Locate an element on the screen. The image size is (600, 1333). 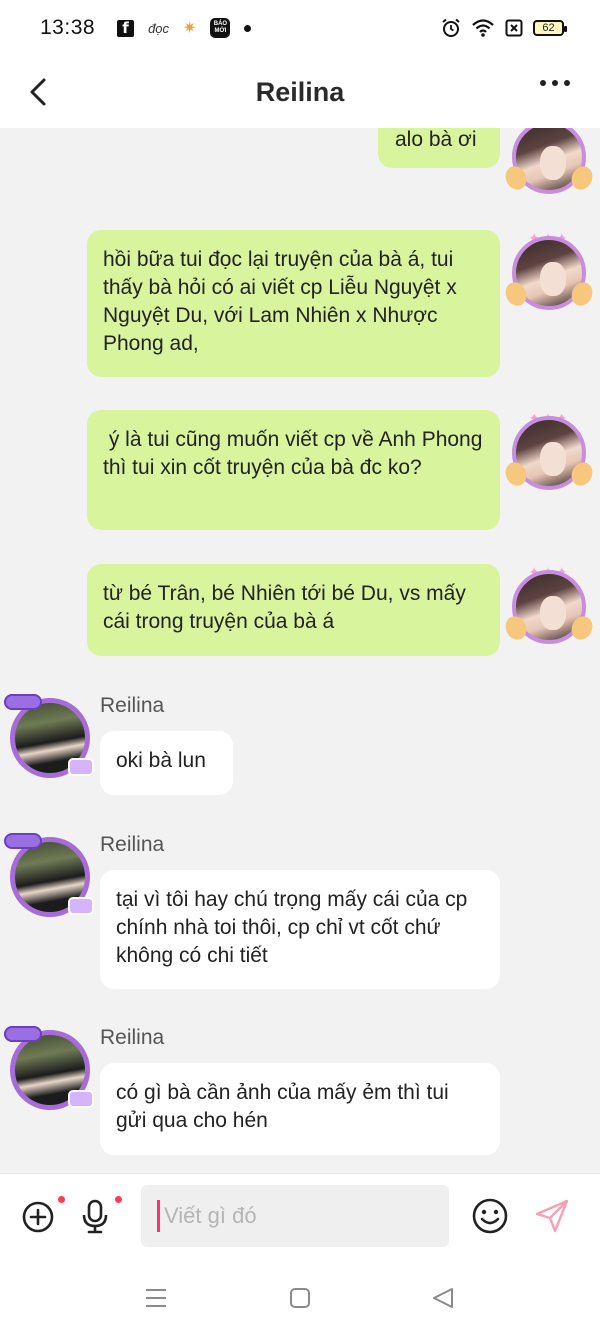
system-back-button is located at coordinates (443, 1298).